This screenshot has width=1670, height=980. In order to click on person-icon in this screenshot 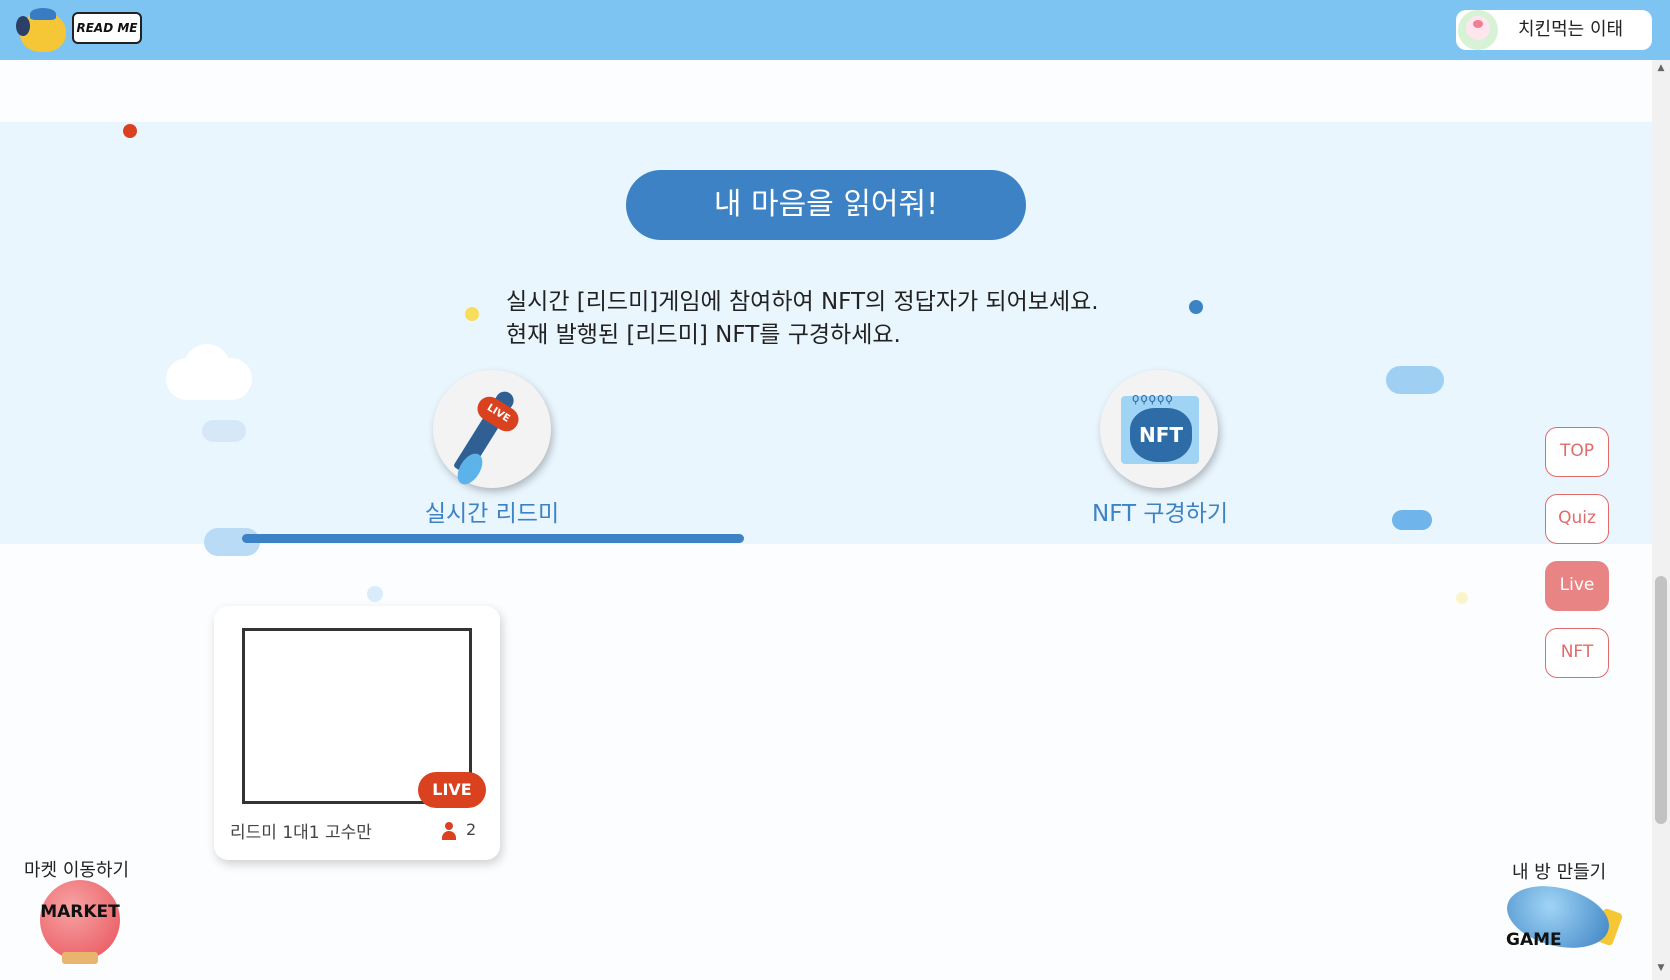, I will do `click(449, 831)`.